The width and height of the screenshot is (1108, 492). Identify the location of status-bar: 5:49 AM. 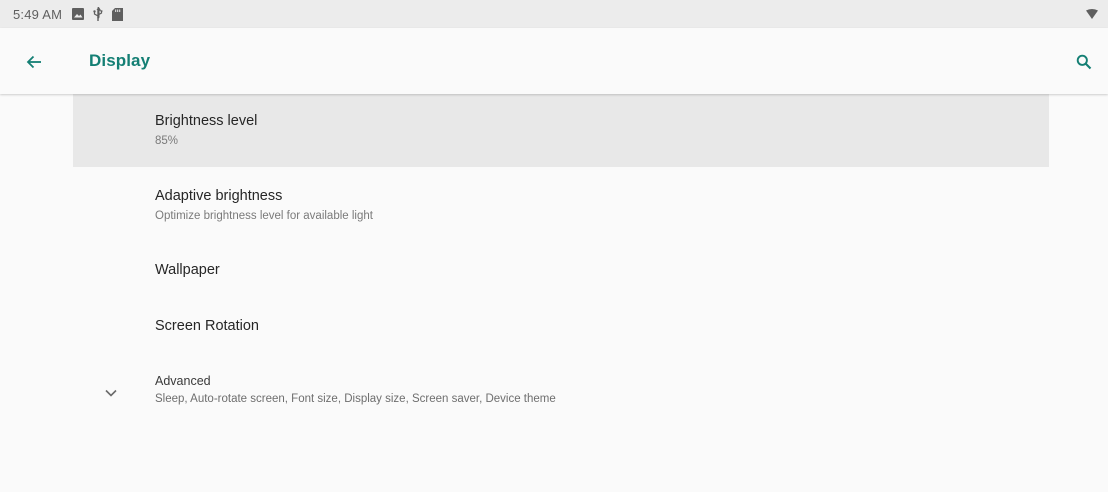
(554, 14).